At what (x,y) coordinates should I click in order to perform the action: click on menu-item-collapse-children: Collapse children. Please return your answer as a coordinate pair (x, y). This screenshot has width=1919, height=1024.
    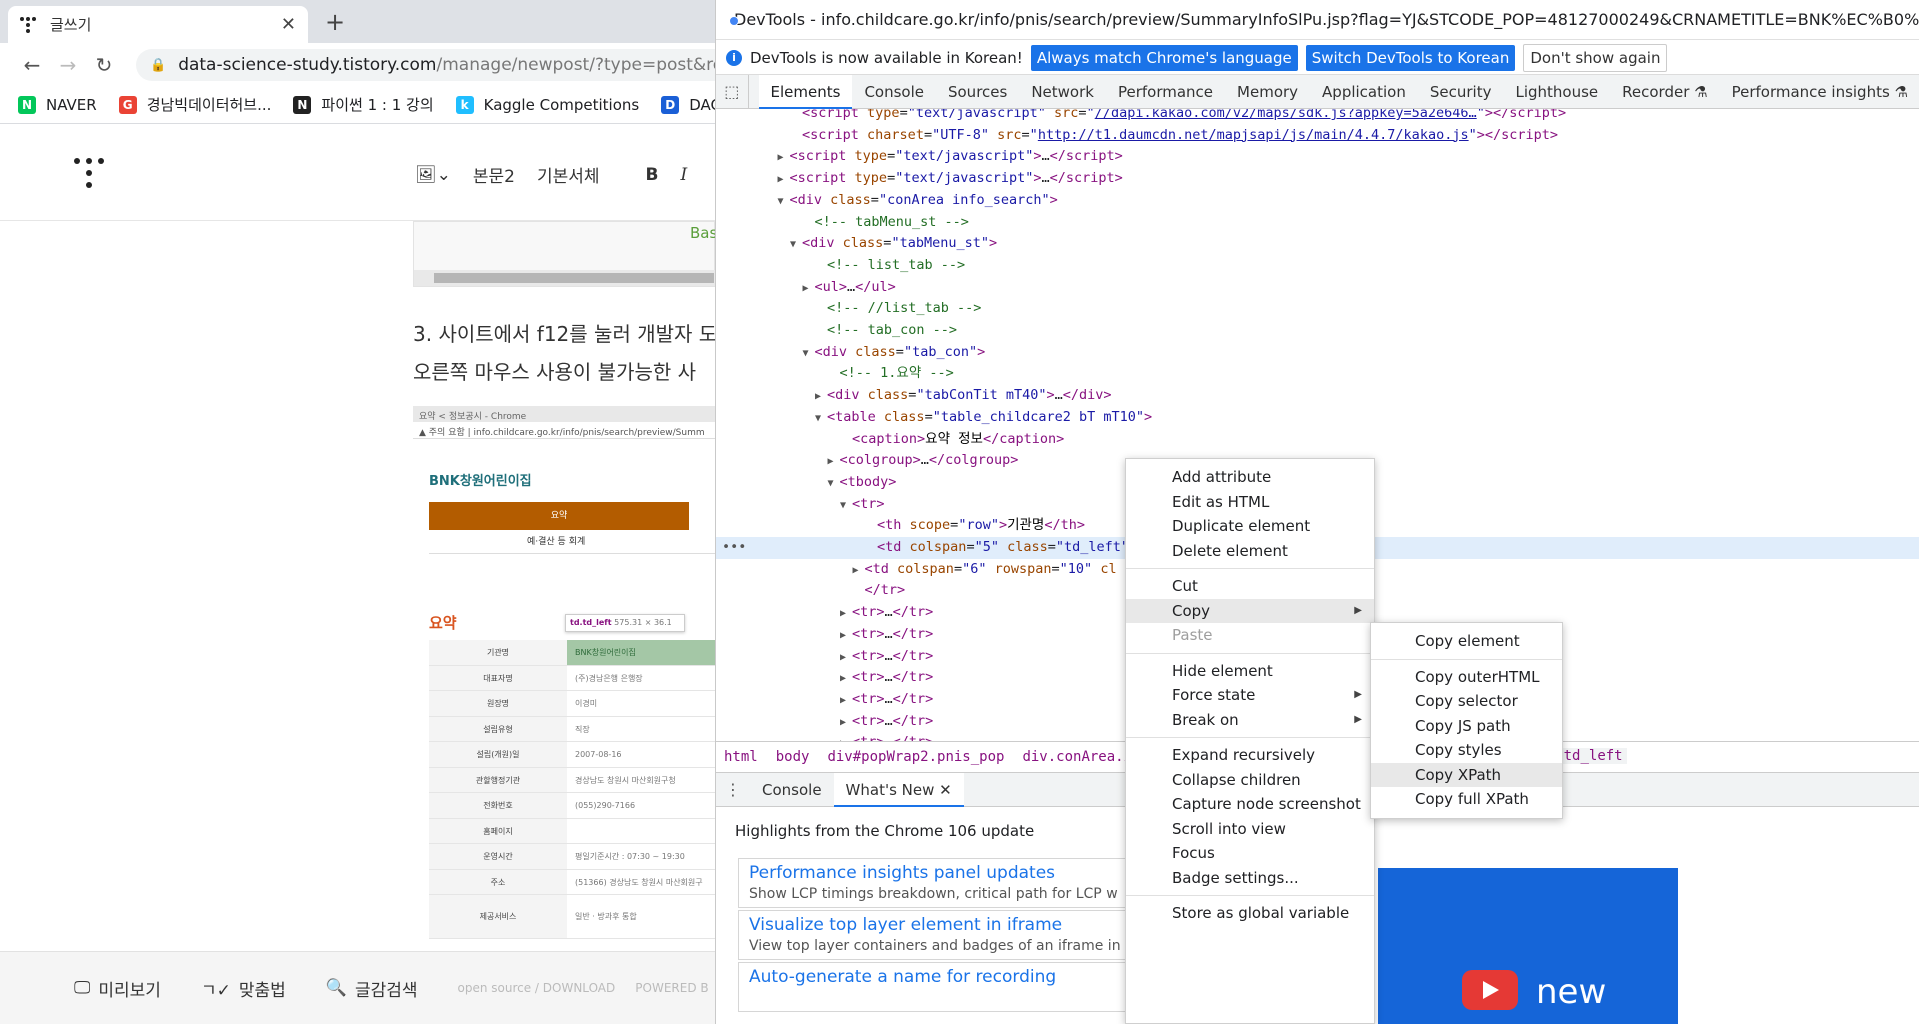
    Looking at the image, I should click on (1250, 780).